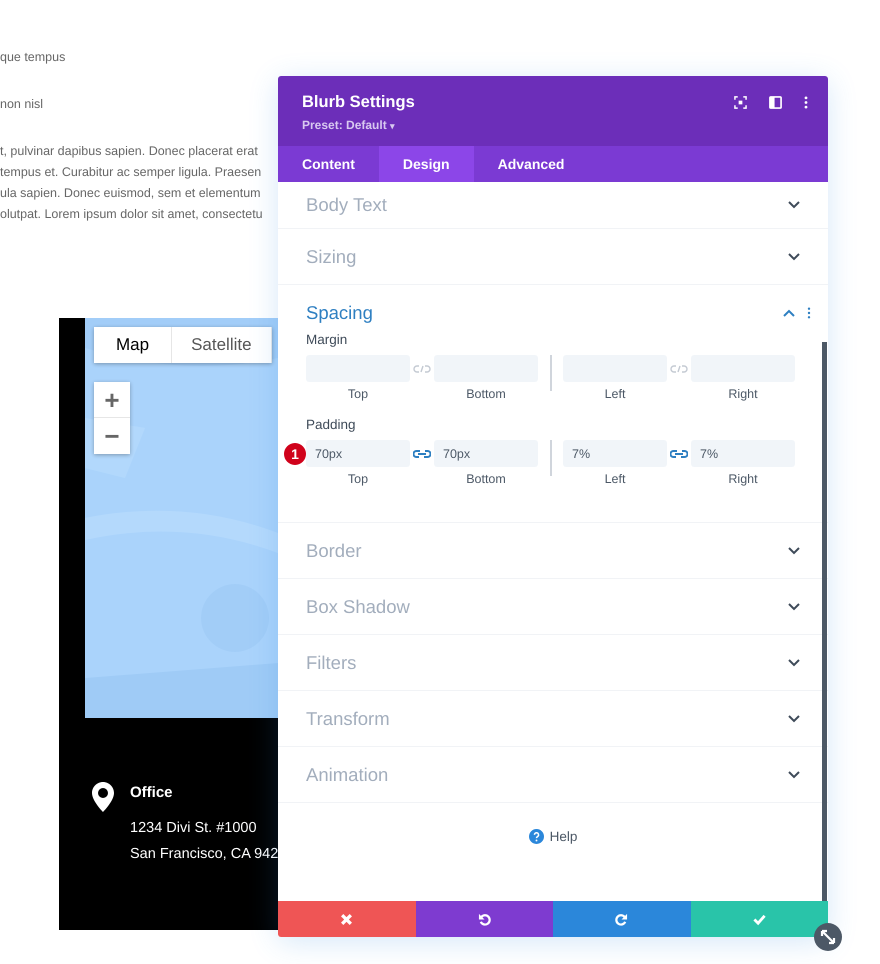 The image size is (880, 964). Describe the element at coordinates (553, 836) in the screenshot. I see `help-link: Help` at that location.